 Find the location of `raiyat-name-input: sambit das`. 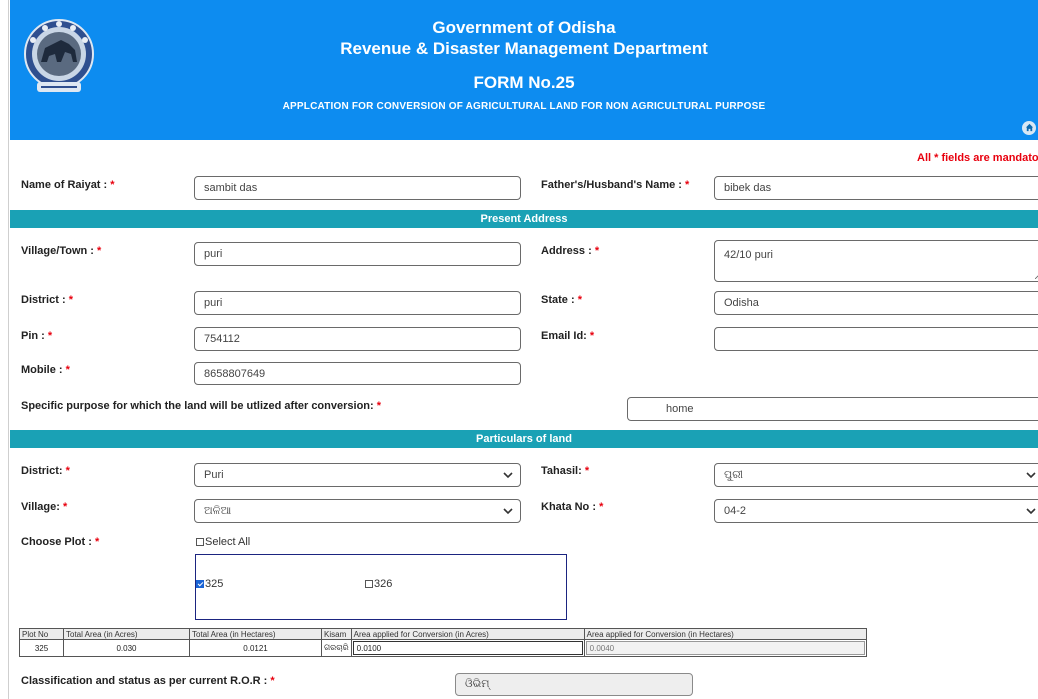

raiyat-name-input: sambit das is located at coordinates (357, 188).